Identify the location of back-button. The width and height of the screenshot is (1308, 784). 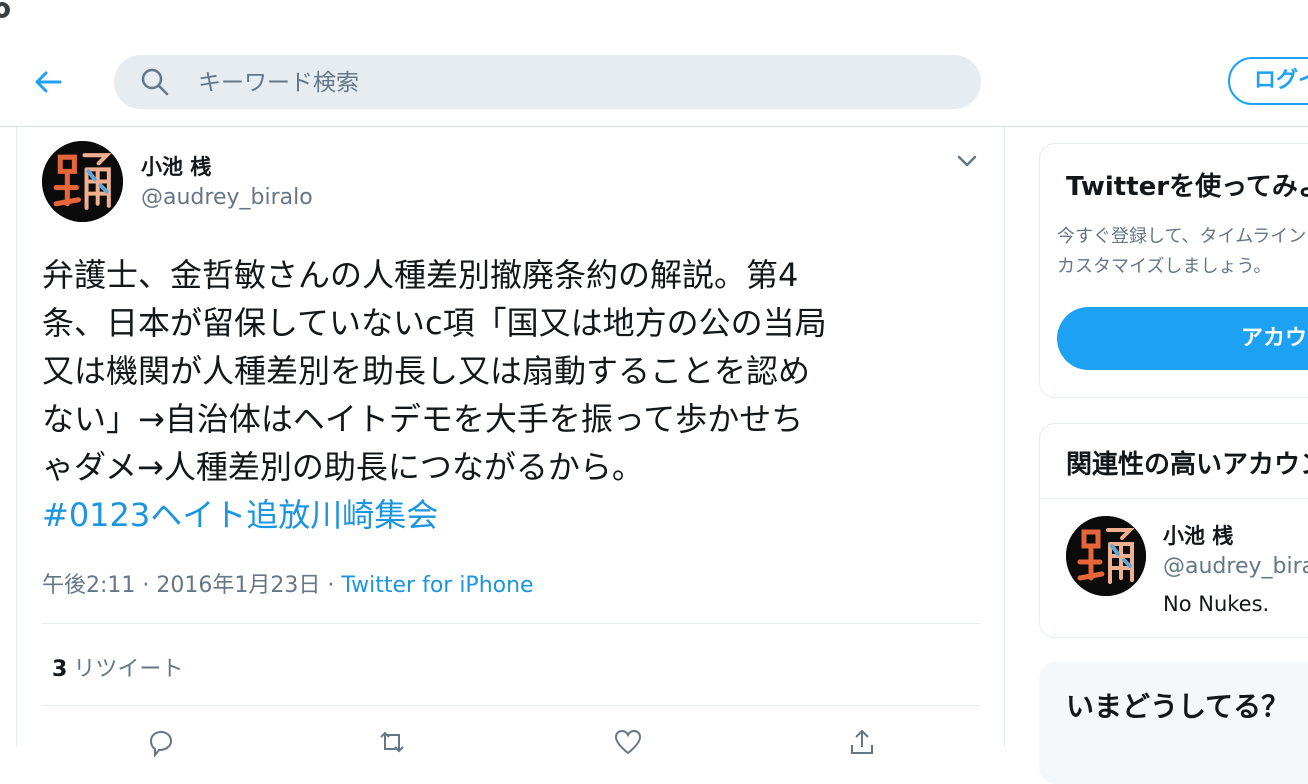
(48, 82).